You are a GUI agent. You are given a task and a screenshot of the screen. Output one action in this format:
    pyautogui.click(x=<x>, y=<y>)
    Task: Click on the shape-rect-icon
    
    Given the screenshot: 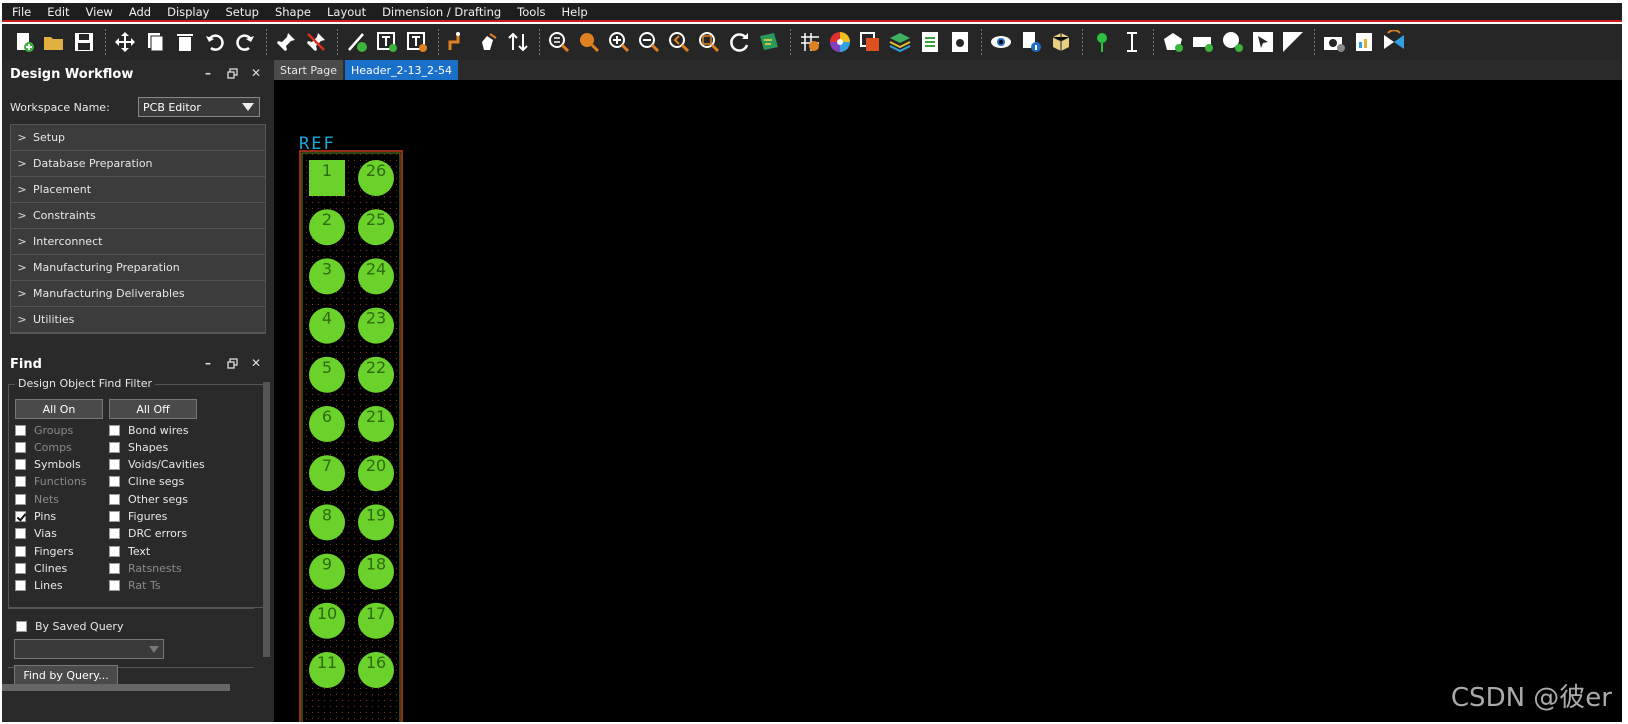 What is the action you would take?
    pyautogui.click(x=1203, y=42)
    